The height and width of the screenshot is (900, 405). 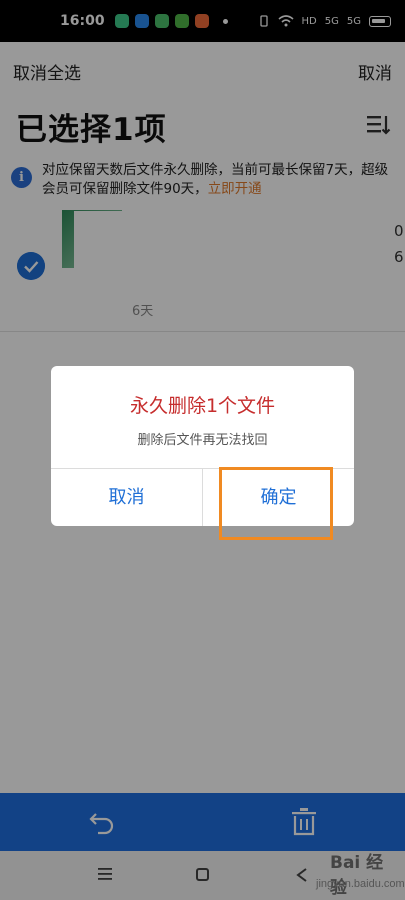 I want to click on dialog-message: 删除后文件再无法找回, so click(x=202, y=440).